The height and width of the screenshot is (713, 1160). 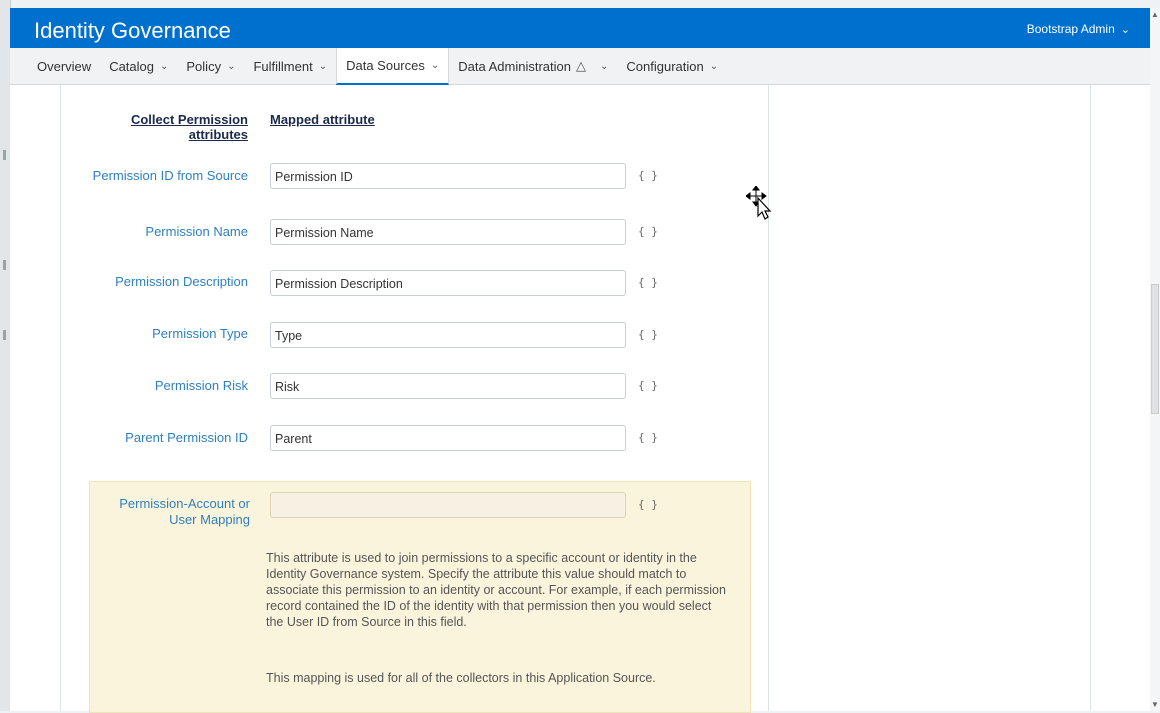 What do you see at coordinates (448, 335) in the screenshot?
I see `permission-type-input: Type` at bounding box center [448, 335].